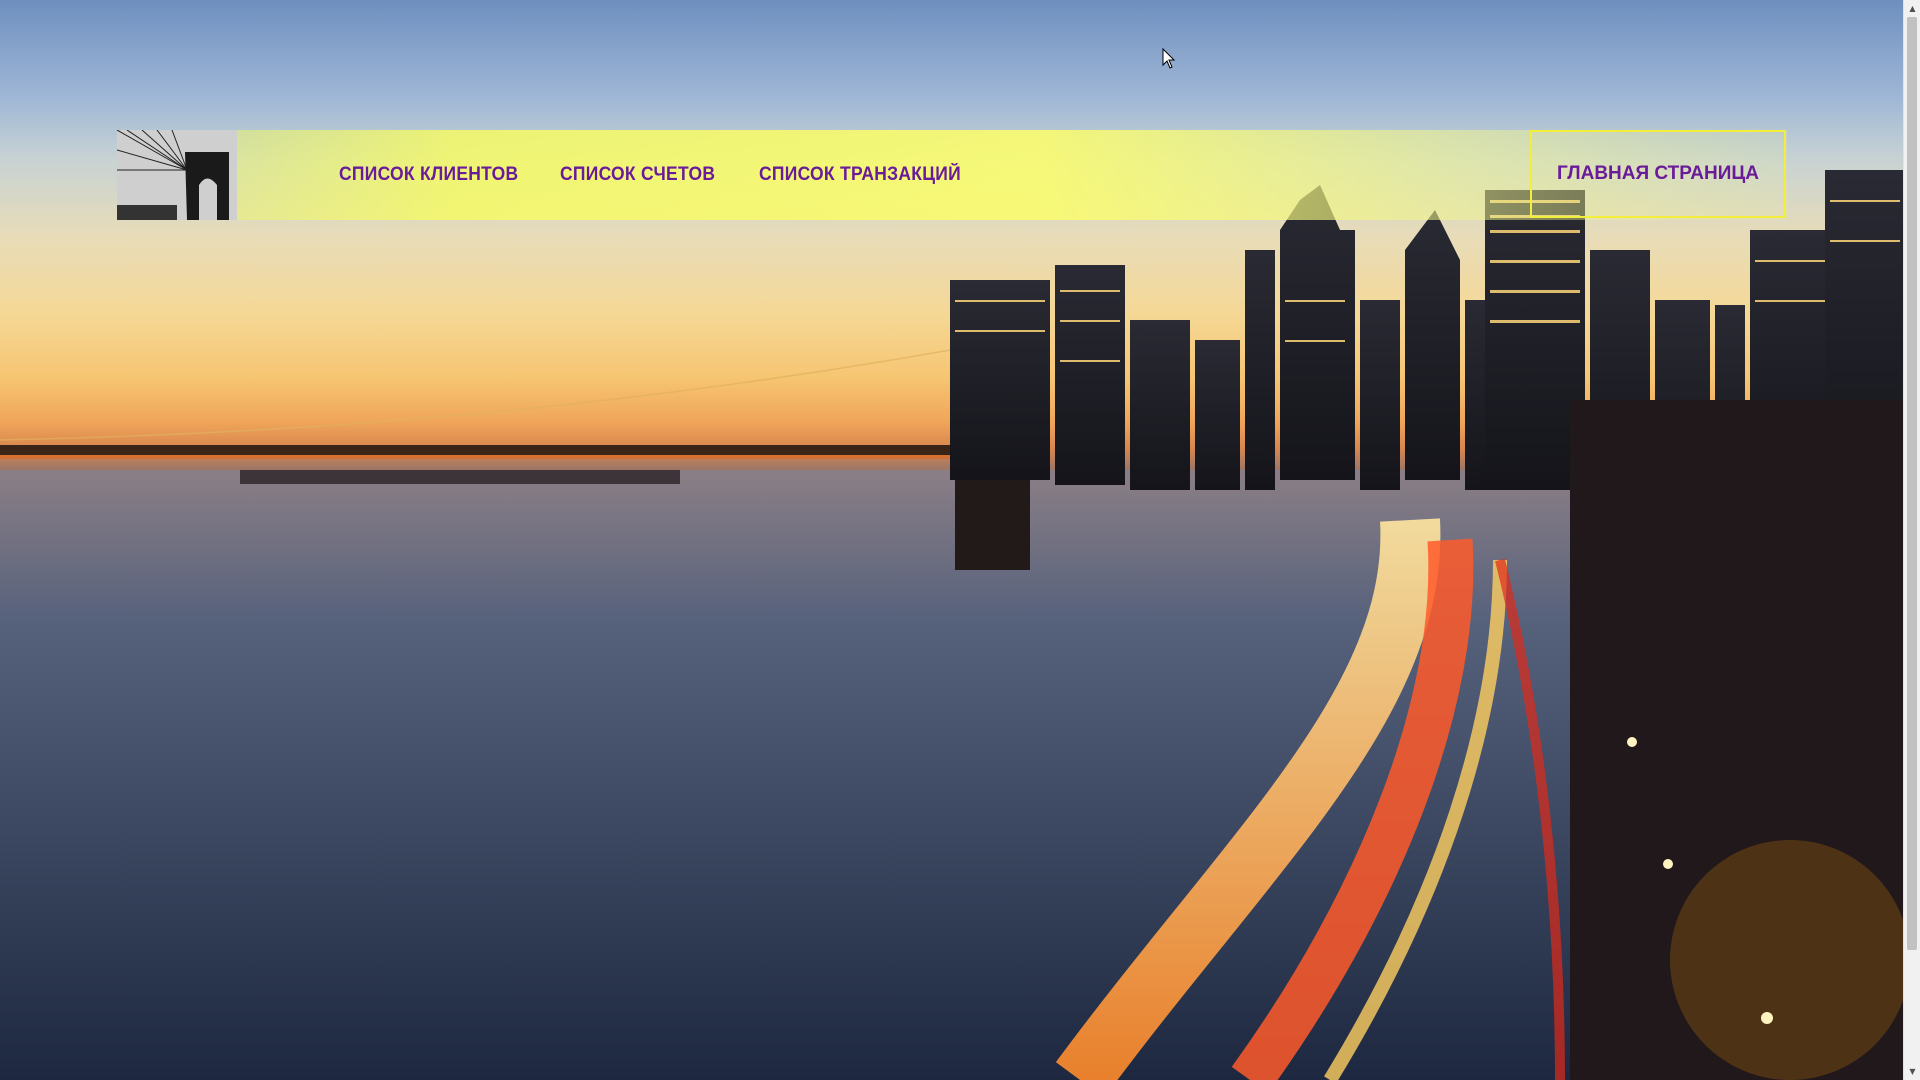 The image size is (1920, 1080). Describe the element at coordinates (637, 175) in the screenshot. I see `nav-link-accounts: СПИСОК СЧЕТОВ` at that location.